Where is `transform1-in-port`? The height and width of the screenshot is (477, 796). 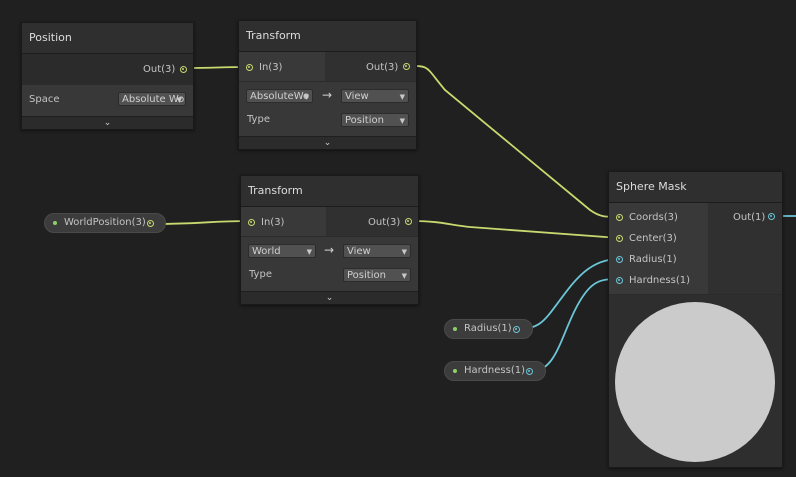 transform1-in-port is located at coordinates (249, 67).